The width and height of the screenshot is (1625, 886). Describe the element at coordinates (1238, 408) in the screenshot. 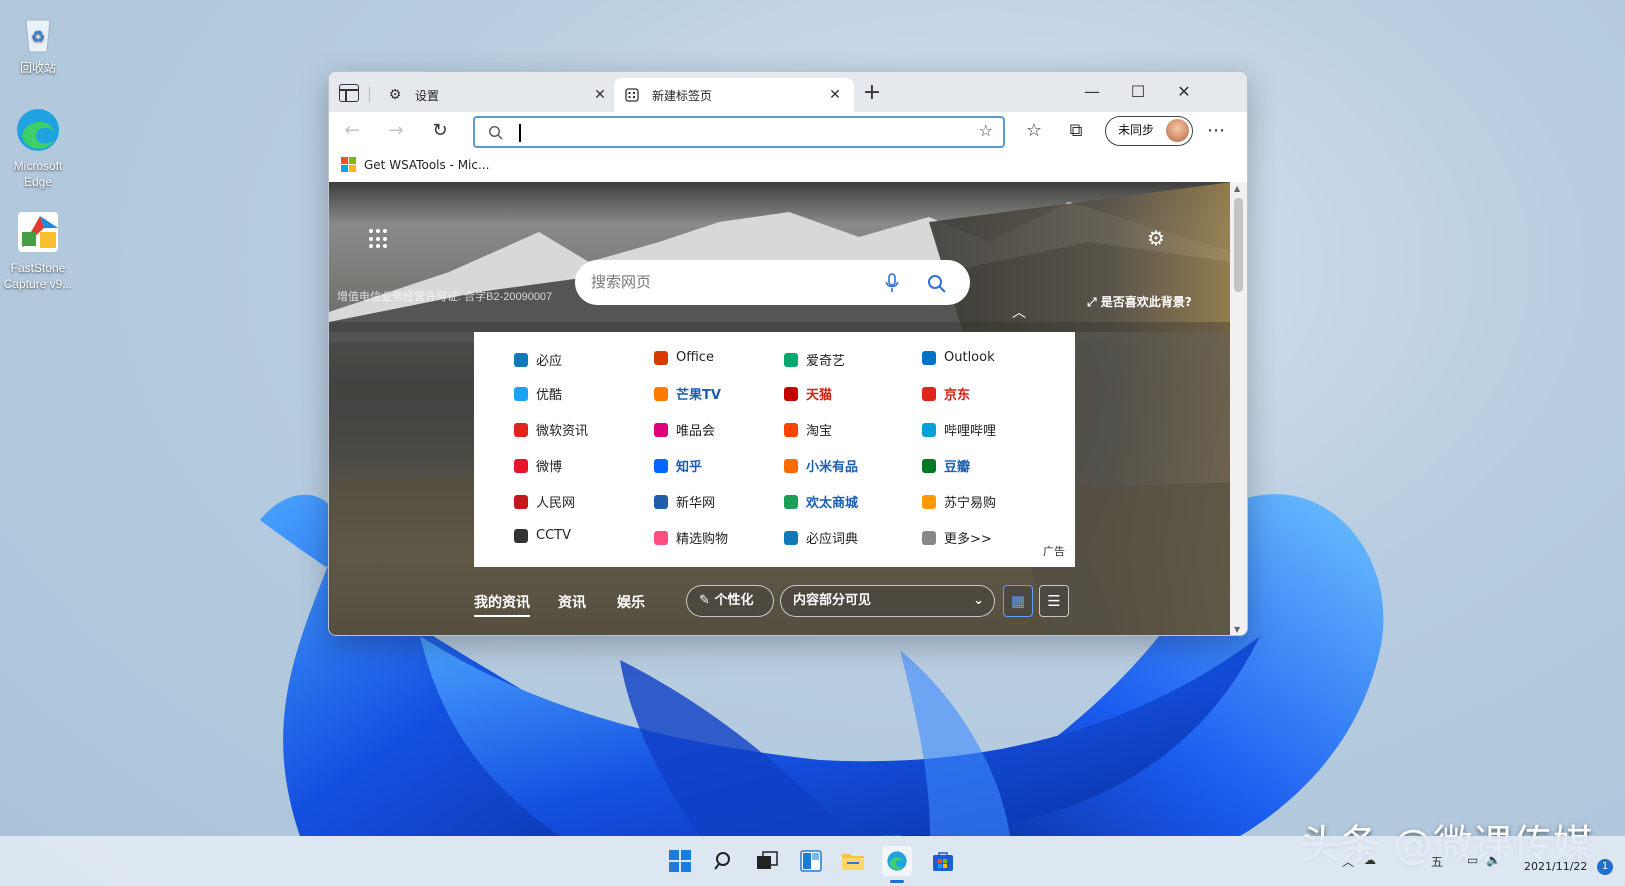

I see `page-scrollbar: ▲ ▼` at that location.